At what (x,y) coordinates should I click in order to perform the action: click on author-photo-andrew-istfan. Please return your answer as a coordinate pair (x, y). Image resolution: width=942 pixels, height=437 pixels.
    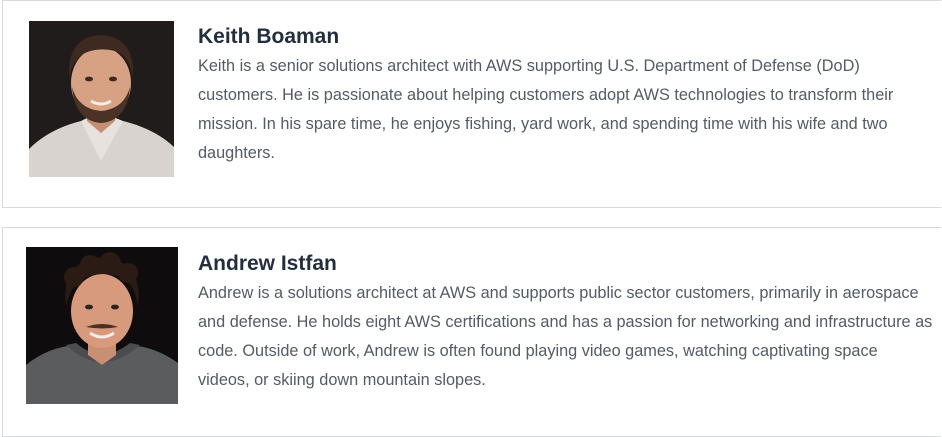
    Looking at the image, I should click on (102, 325).